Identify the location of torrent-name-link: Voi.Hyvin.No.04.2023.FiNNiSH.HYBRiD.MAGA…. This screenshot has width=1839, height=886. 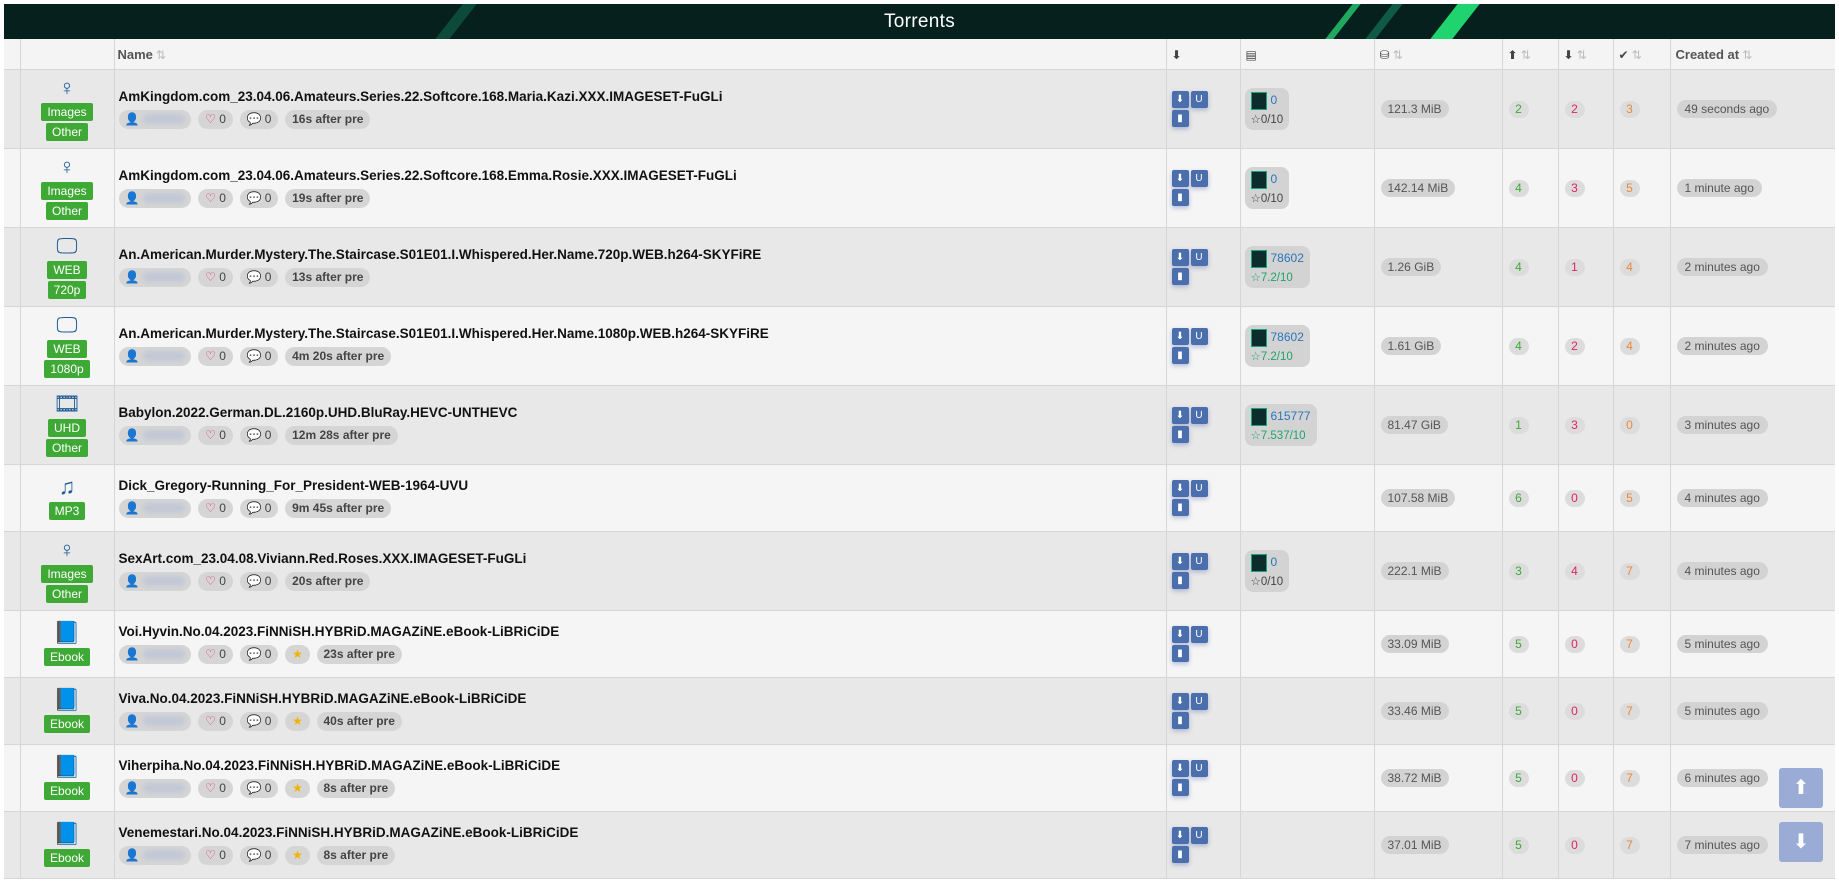
(640, 631).